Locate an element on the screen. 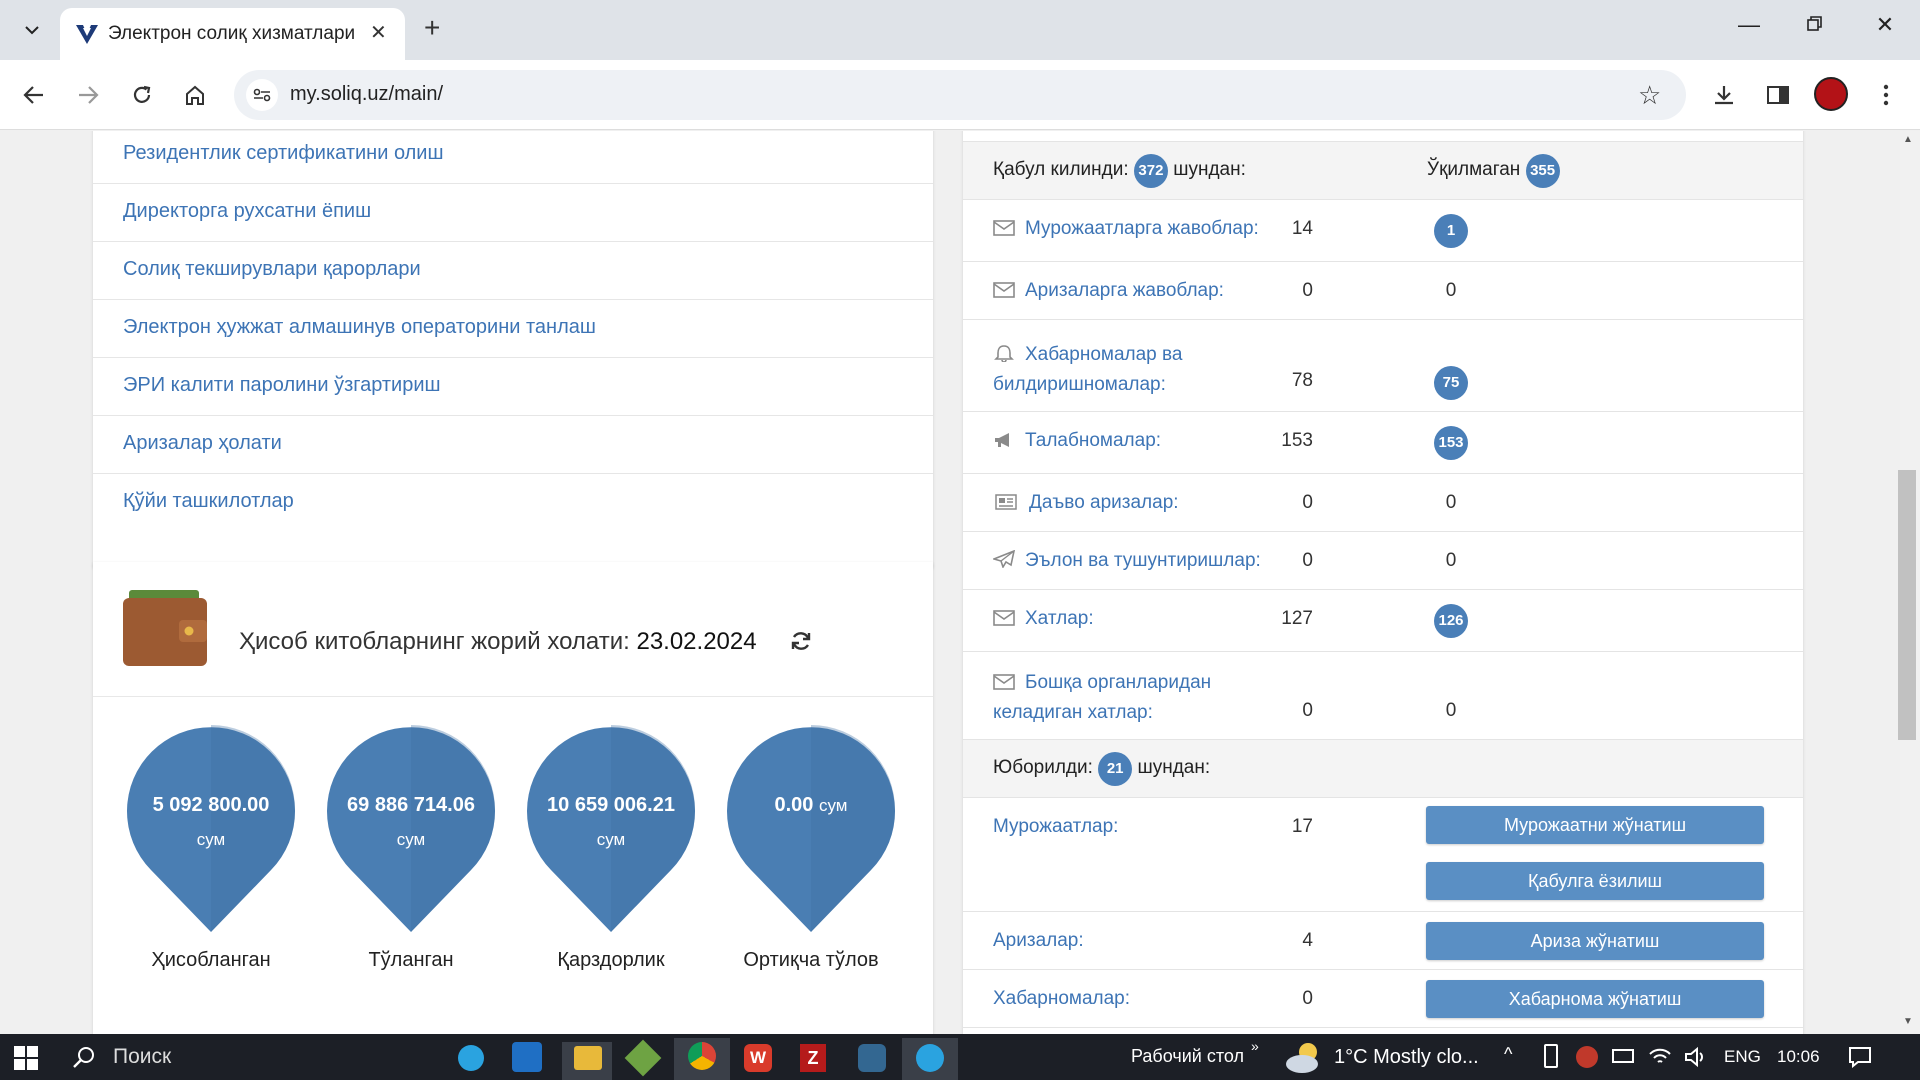  row-label: Бошқа органларидан келадиган хатлар: is located at coordinates (1102, 698).